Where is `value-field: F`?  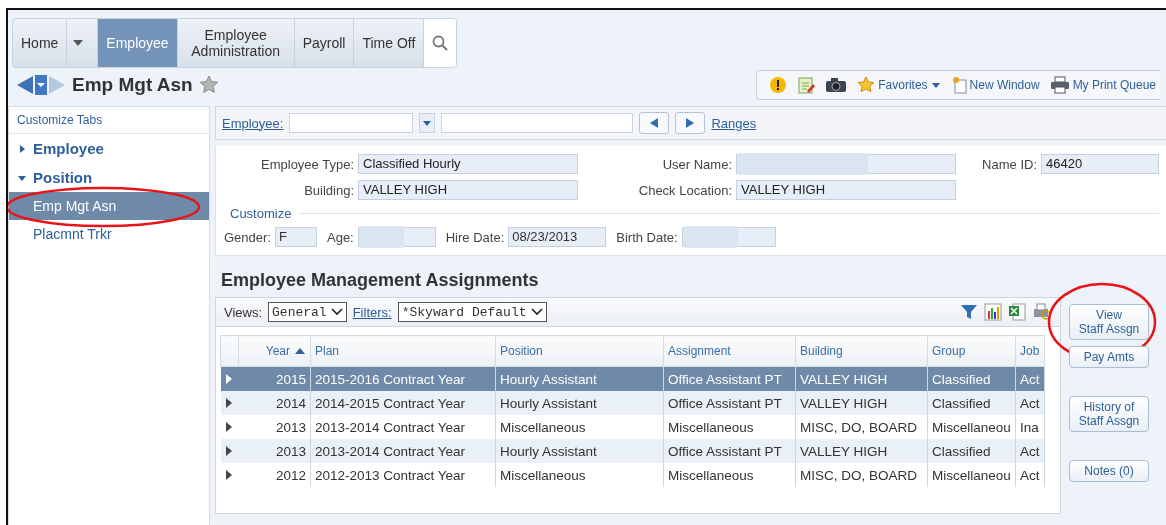 value-field: F is located at coordinates (296, 237).